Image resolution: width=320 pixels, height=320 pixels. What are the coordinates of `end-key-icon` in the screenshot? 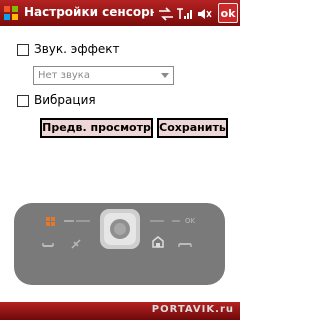 It's located at (185, 245).